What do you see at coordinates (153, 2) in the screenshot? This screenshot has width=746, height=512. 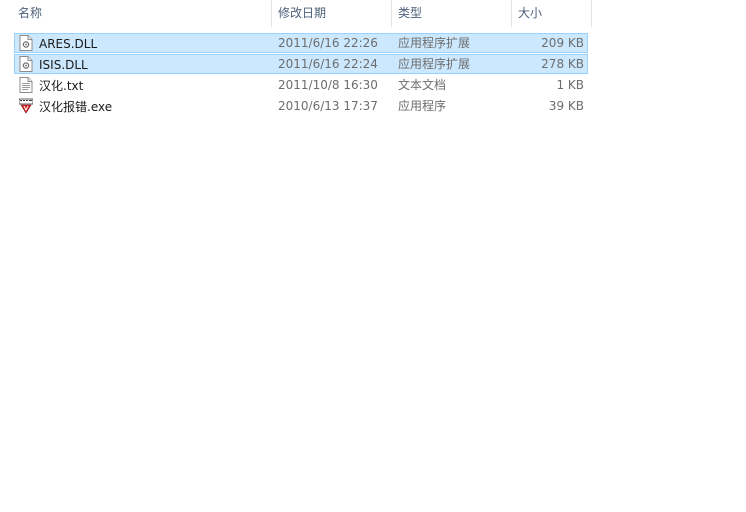 I see `sort-ascending-icon: ^` at bounding box center [153, 2].